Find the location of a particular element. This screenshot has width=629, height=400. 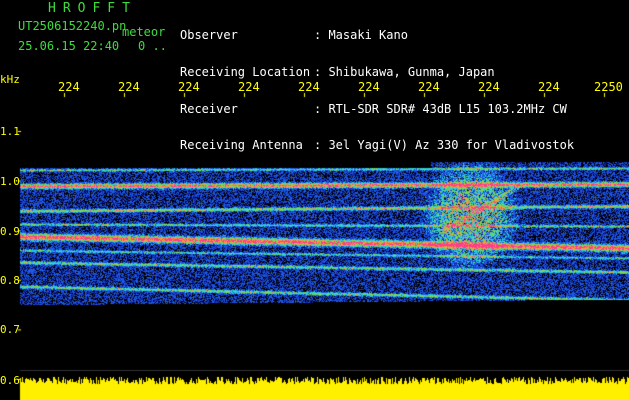

extra-indicator: 0 .. is located at coordinates (152, 46).